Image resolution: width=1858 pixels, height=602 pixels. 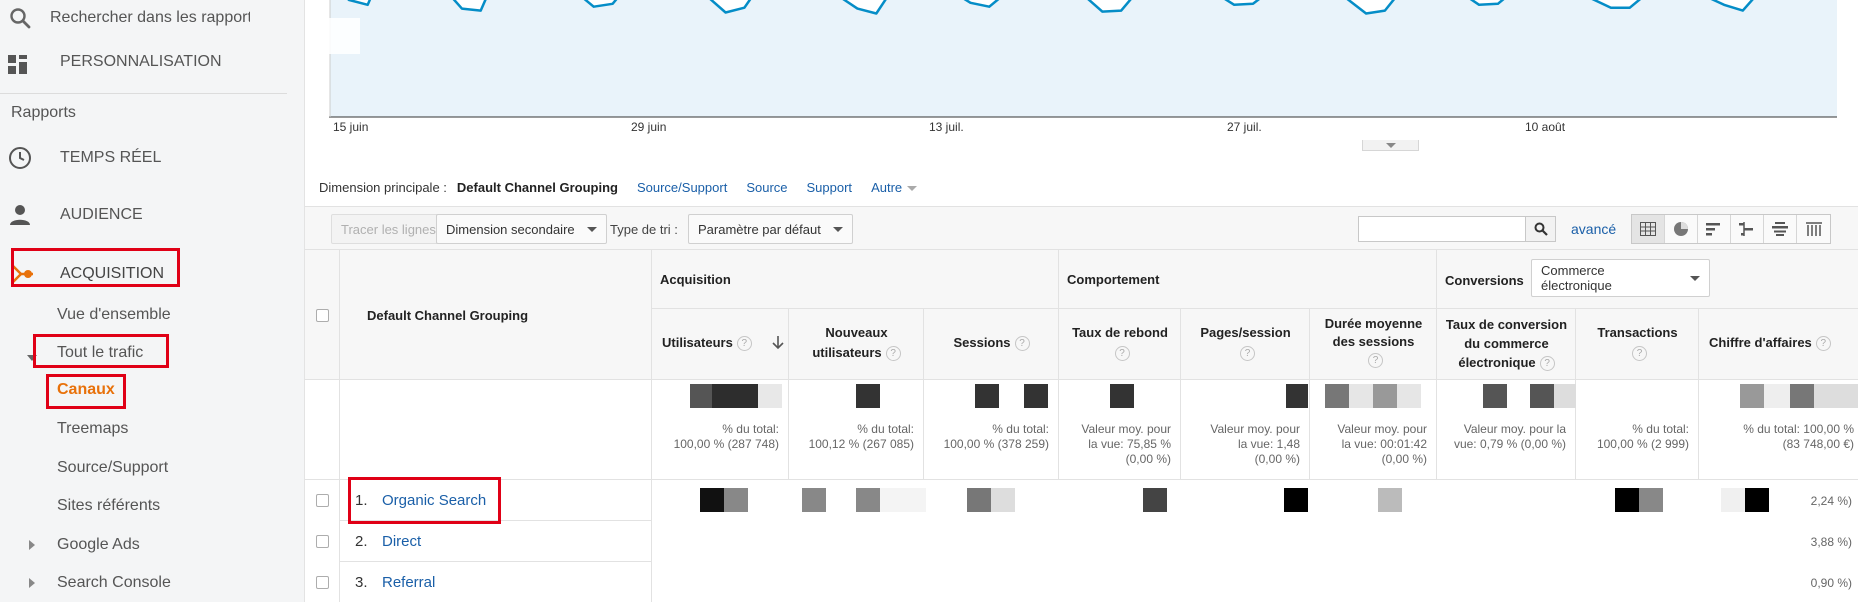 What do you see at coordinates (408, 582) in the screenshot?
I see `row-link-referral: Referral` at bounding box center [408, 582].